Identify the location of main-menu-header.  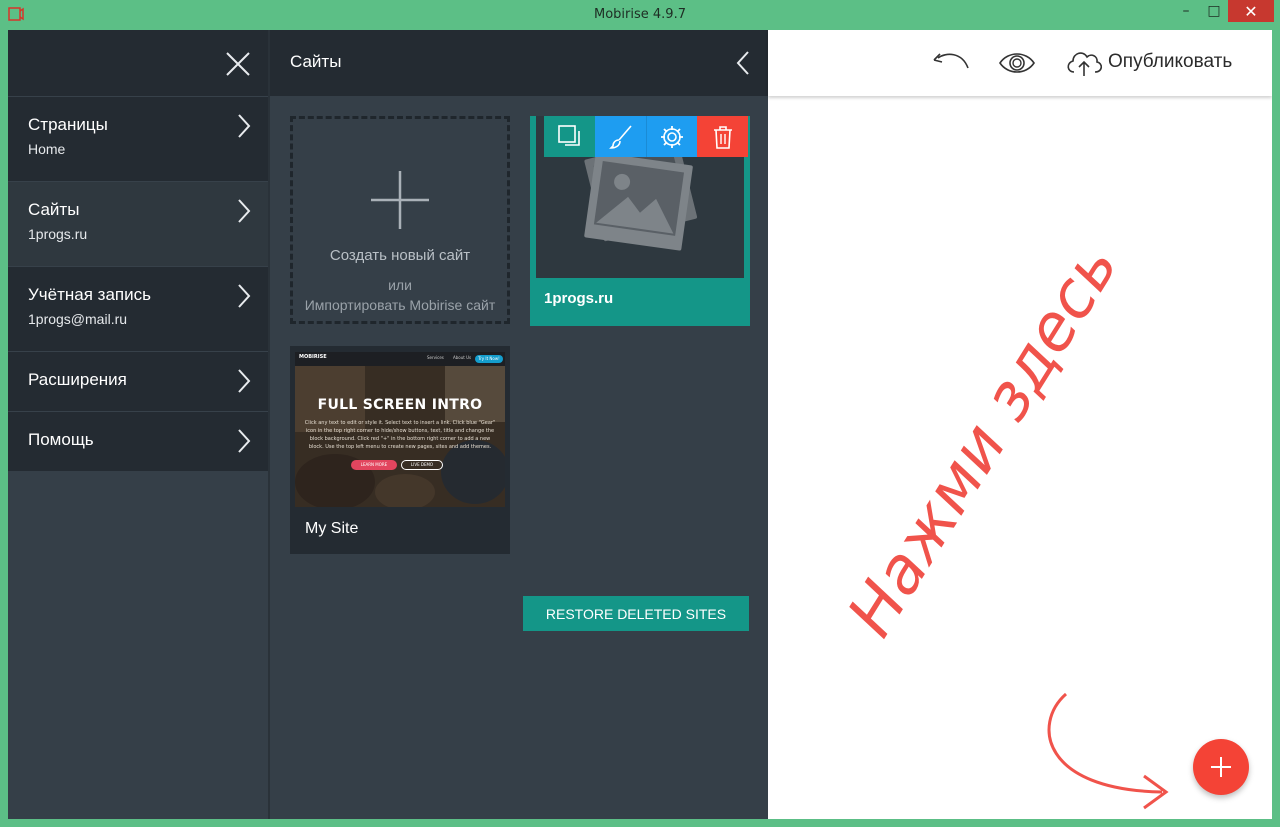
(138, 63).